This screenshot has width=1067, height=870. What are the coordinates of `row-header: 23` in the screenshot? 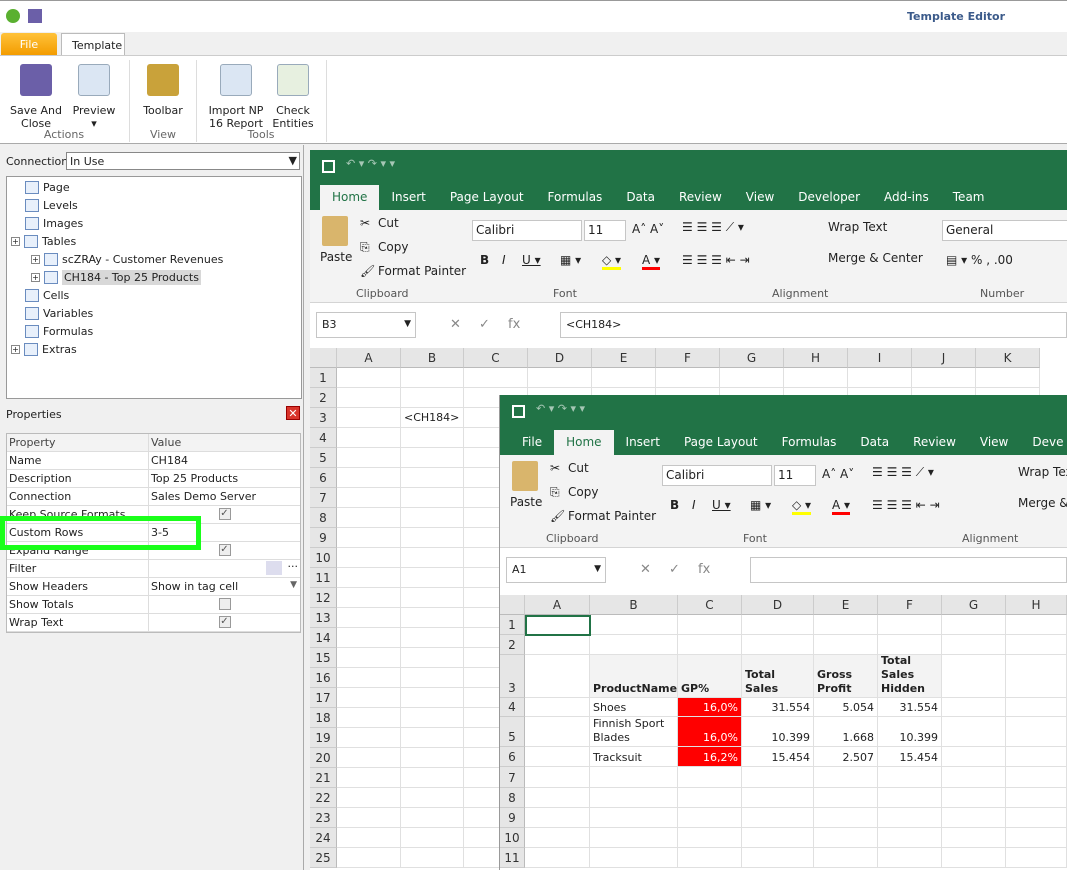 It's located at (323, 818).